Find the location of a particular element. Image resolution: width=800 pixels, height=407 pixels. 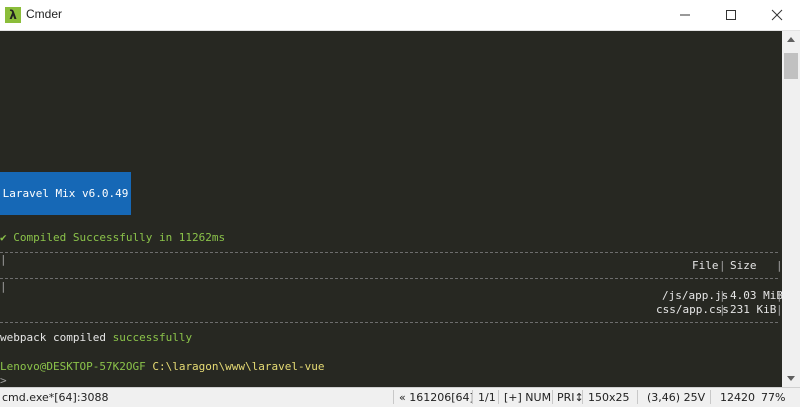

status-zoom: 77% is located at coordinates (773, 397).